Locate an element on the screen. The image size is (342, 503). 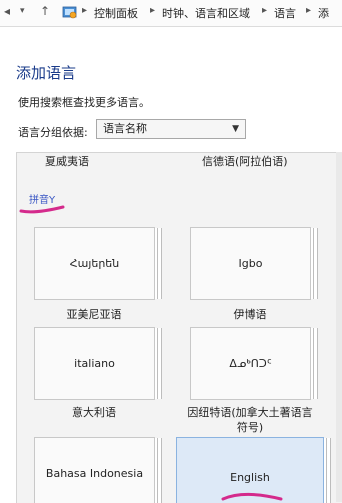
language-tile-inuktitut: ᐃᓄᒃᑎᑐᑦ is located at coordinates (250, 363).